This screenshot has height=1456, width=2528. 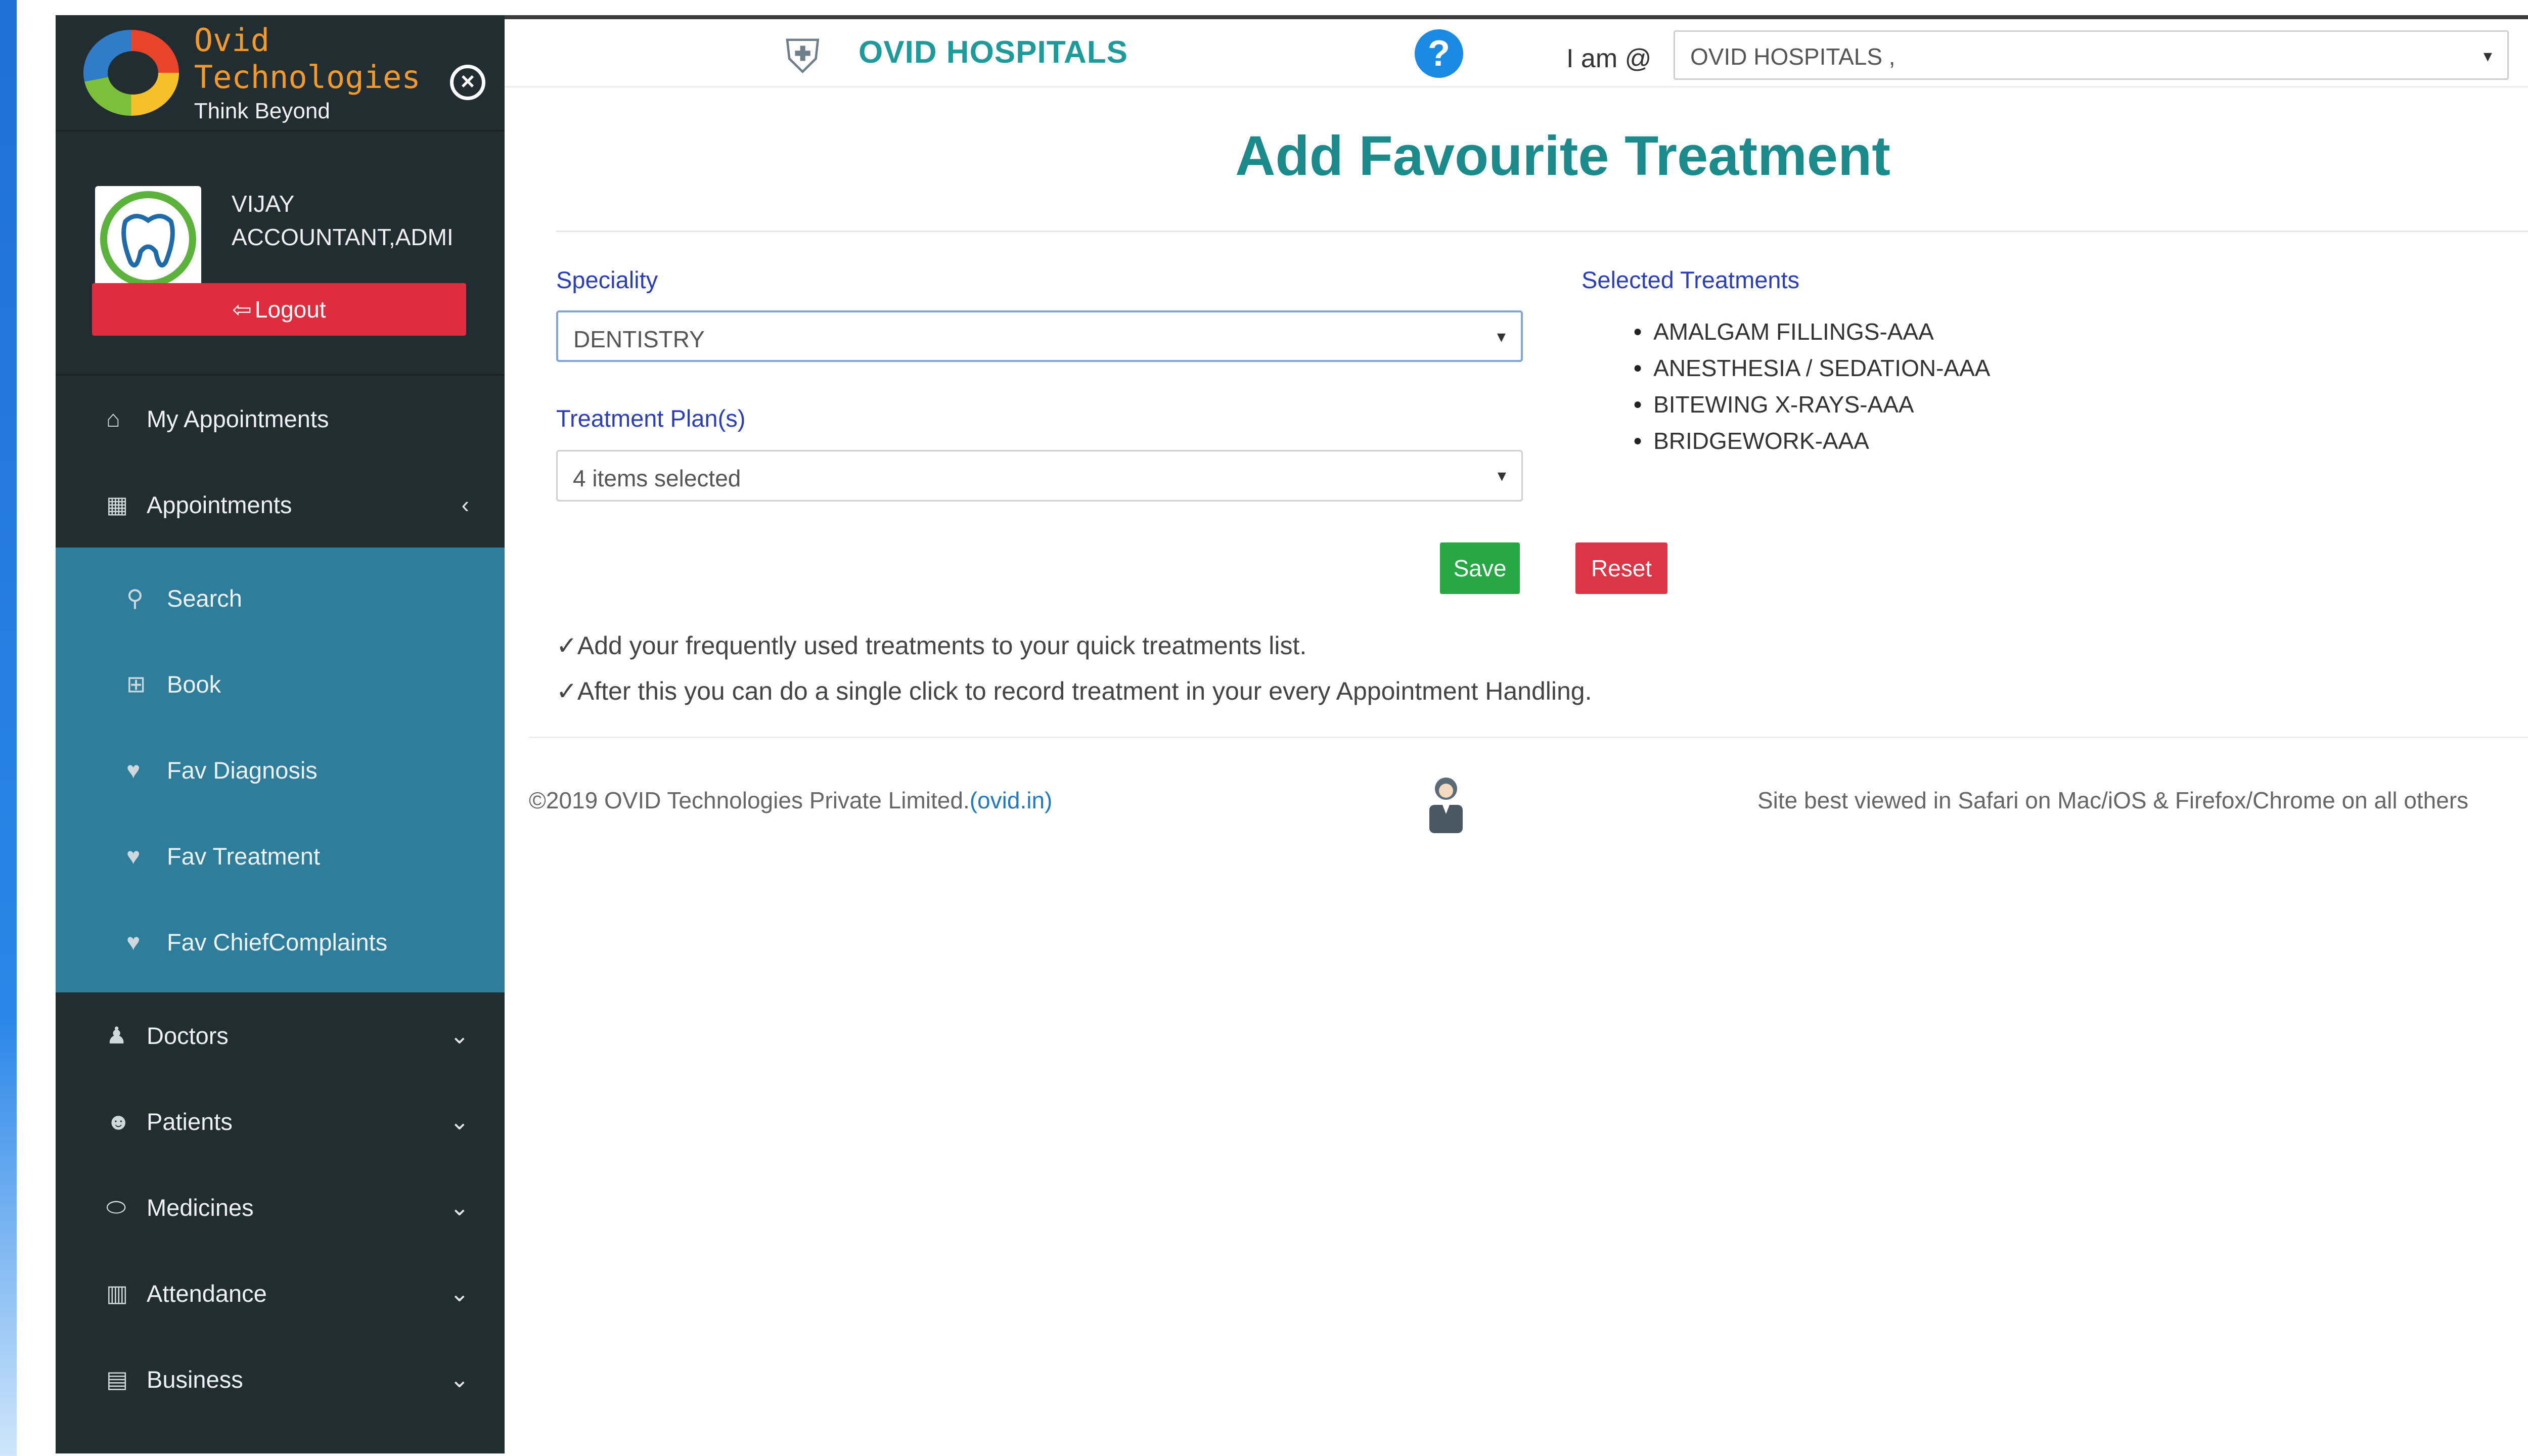 What do you see at coordinates (205, 598) in the screenshot?
I see `sidebar-item-label: Search` at bounding box center [205, 598].